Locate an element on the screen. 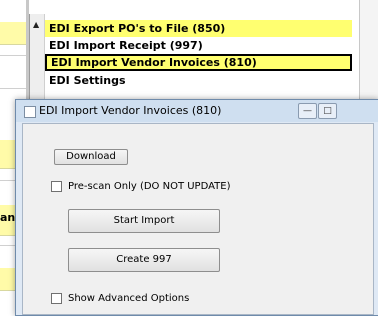 The image size is (378, 316). truncated-label: an is located at coordinates (8, 217).